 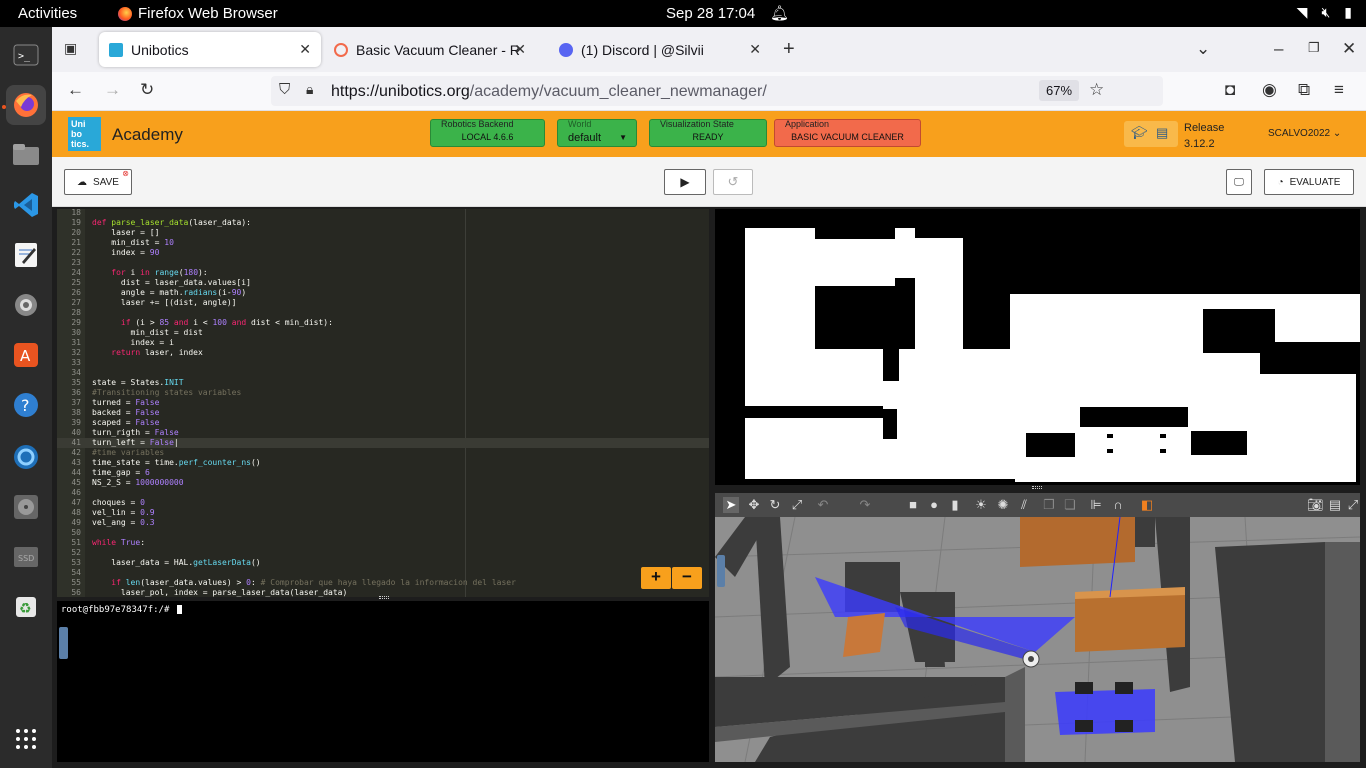 What do you see at coordinates (26, 507) in the screenshot?
I see `dock-disc` at bounding box center [26, 507].